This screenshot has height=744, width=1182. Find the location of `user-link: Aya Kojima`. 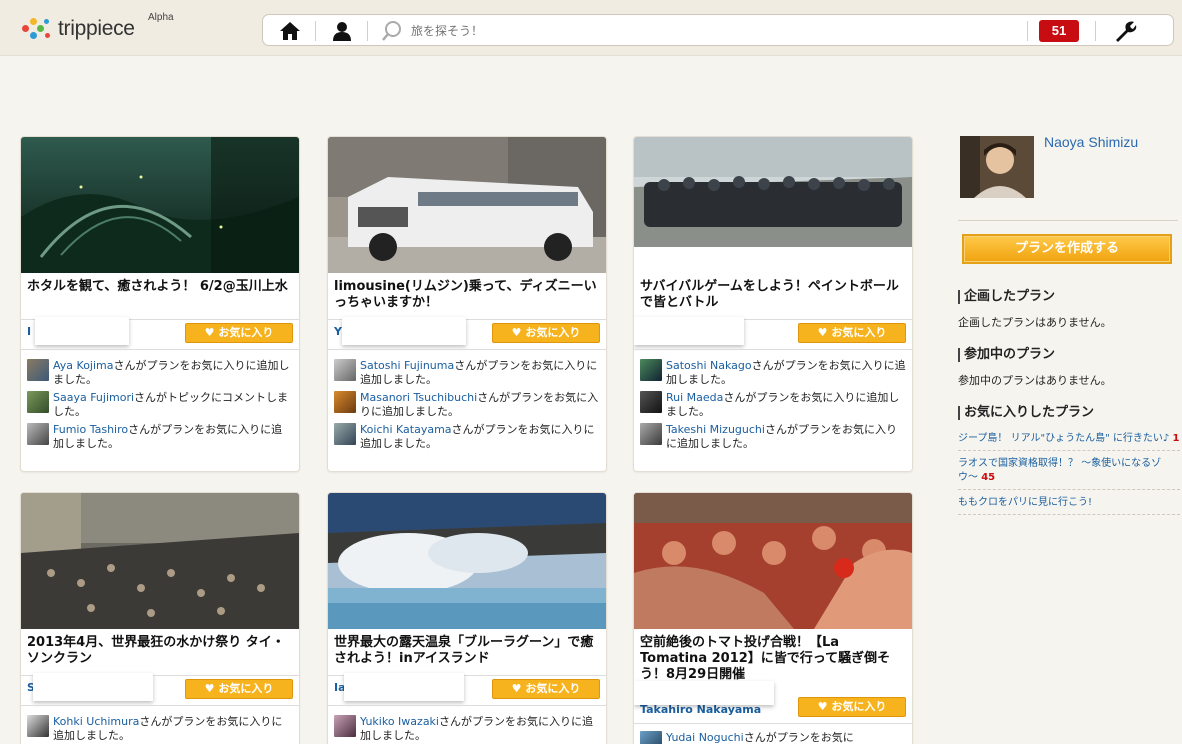

user-link: Aya Kojima is located at coordinates (83, 365).